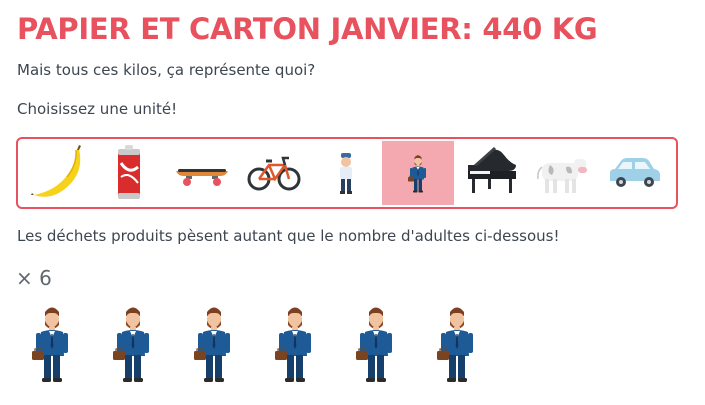 This screenshot has width=705, height=405. Describe the element at coordinates (202, 177) in the screenshot. I see `skateboard-icon` at that location.